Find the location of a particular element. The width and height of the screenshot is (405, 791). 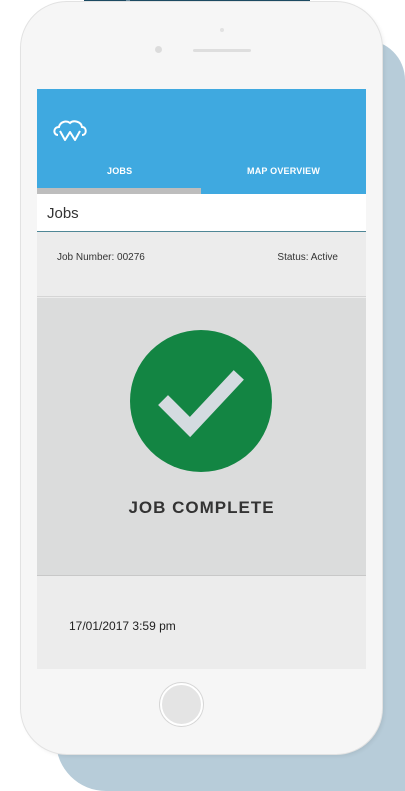

timestamp-row: 17/01/2017 3:59 pm is located at coordinates (201, 623).